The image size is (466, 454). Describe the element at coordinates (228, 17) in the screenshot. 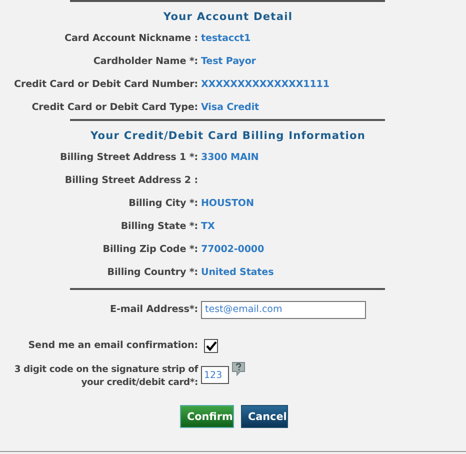

I see `section-heading: Your Account Detail` at that location.